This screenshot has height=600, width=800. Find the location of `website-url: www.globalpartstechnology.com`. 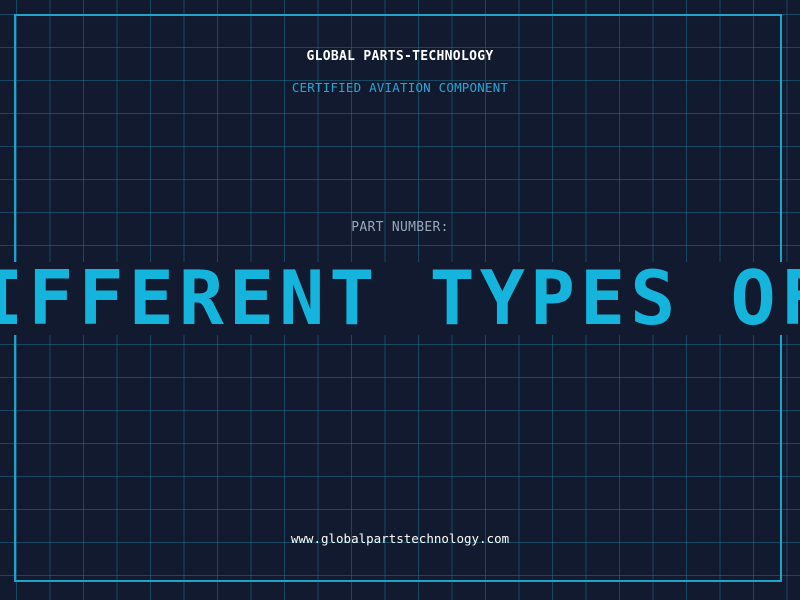

website-url: www.globalpartstechnology.com is located at coordinates (400, 538).